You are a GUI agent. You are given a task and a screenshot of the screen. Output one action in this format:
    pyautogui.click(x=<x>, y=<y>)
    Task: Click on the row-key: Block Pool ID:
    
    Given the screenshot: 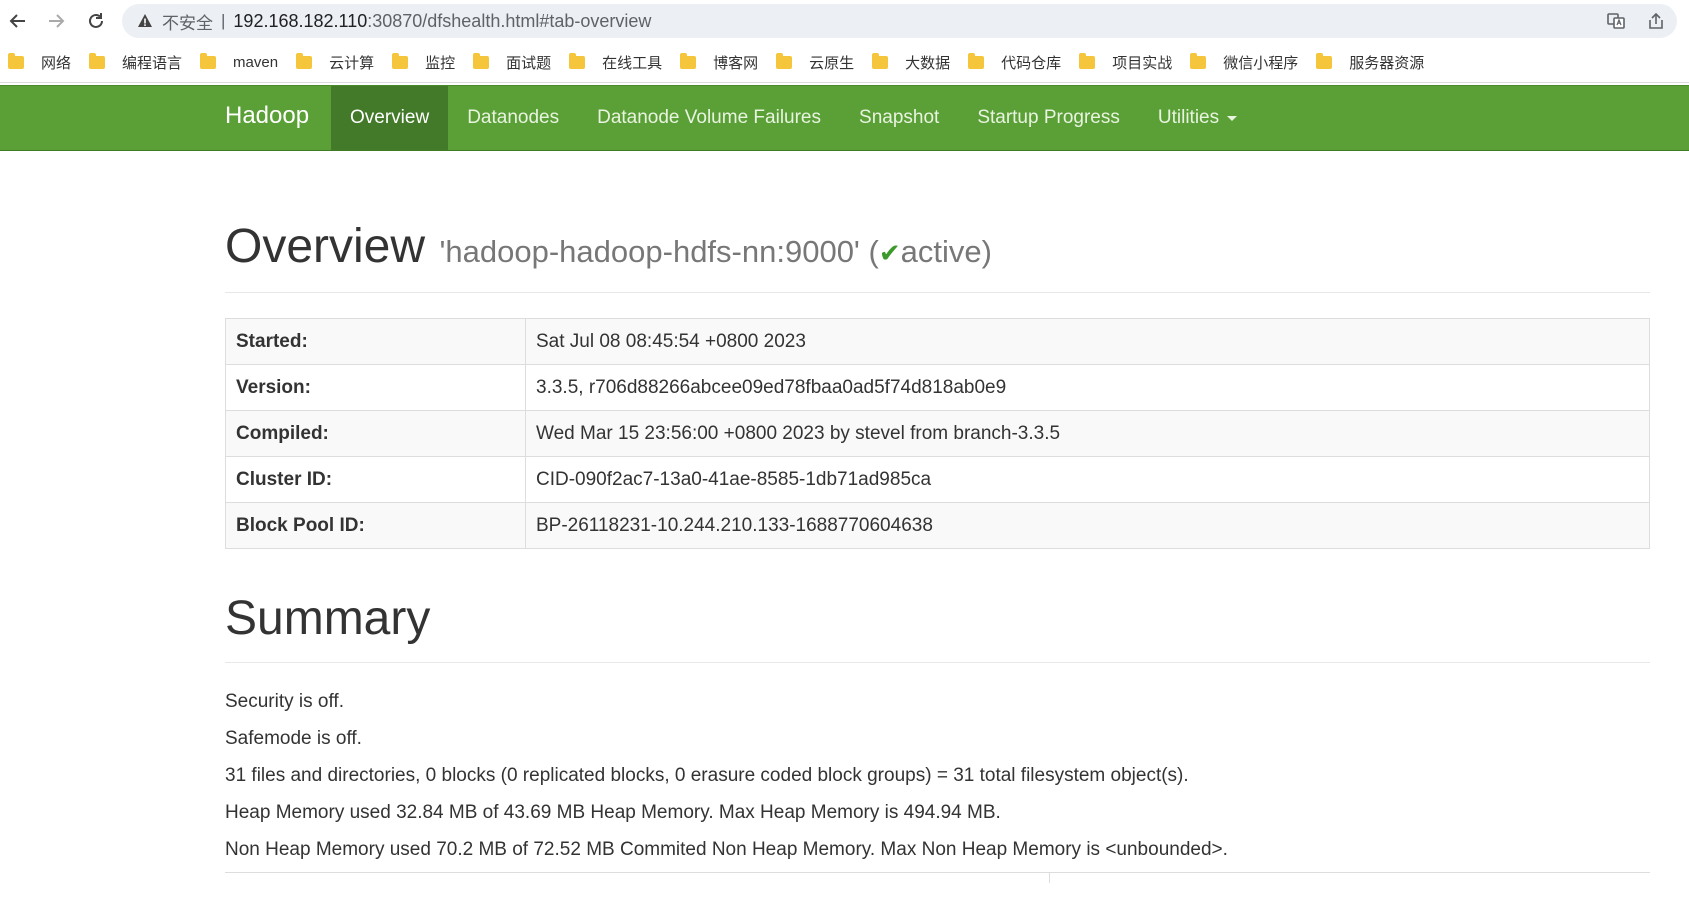 What is the action you would take?
    pyautogui.click(x=375, y=525)
    